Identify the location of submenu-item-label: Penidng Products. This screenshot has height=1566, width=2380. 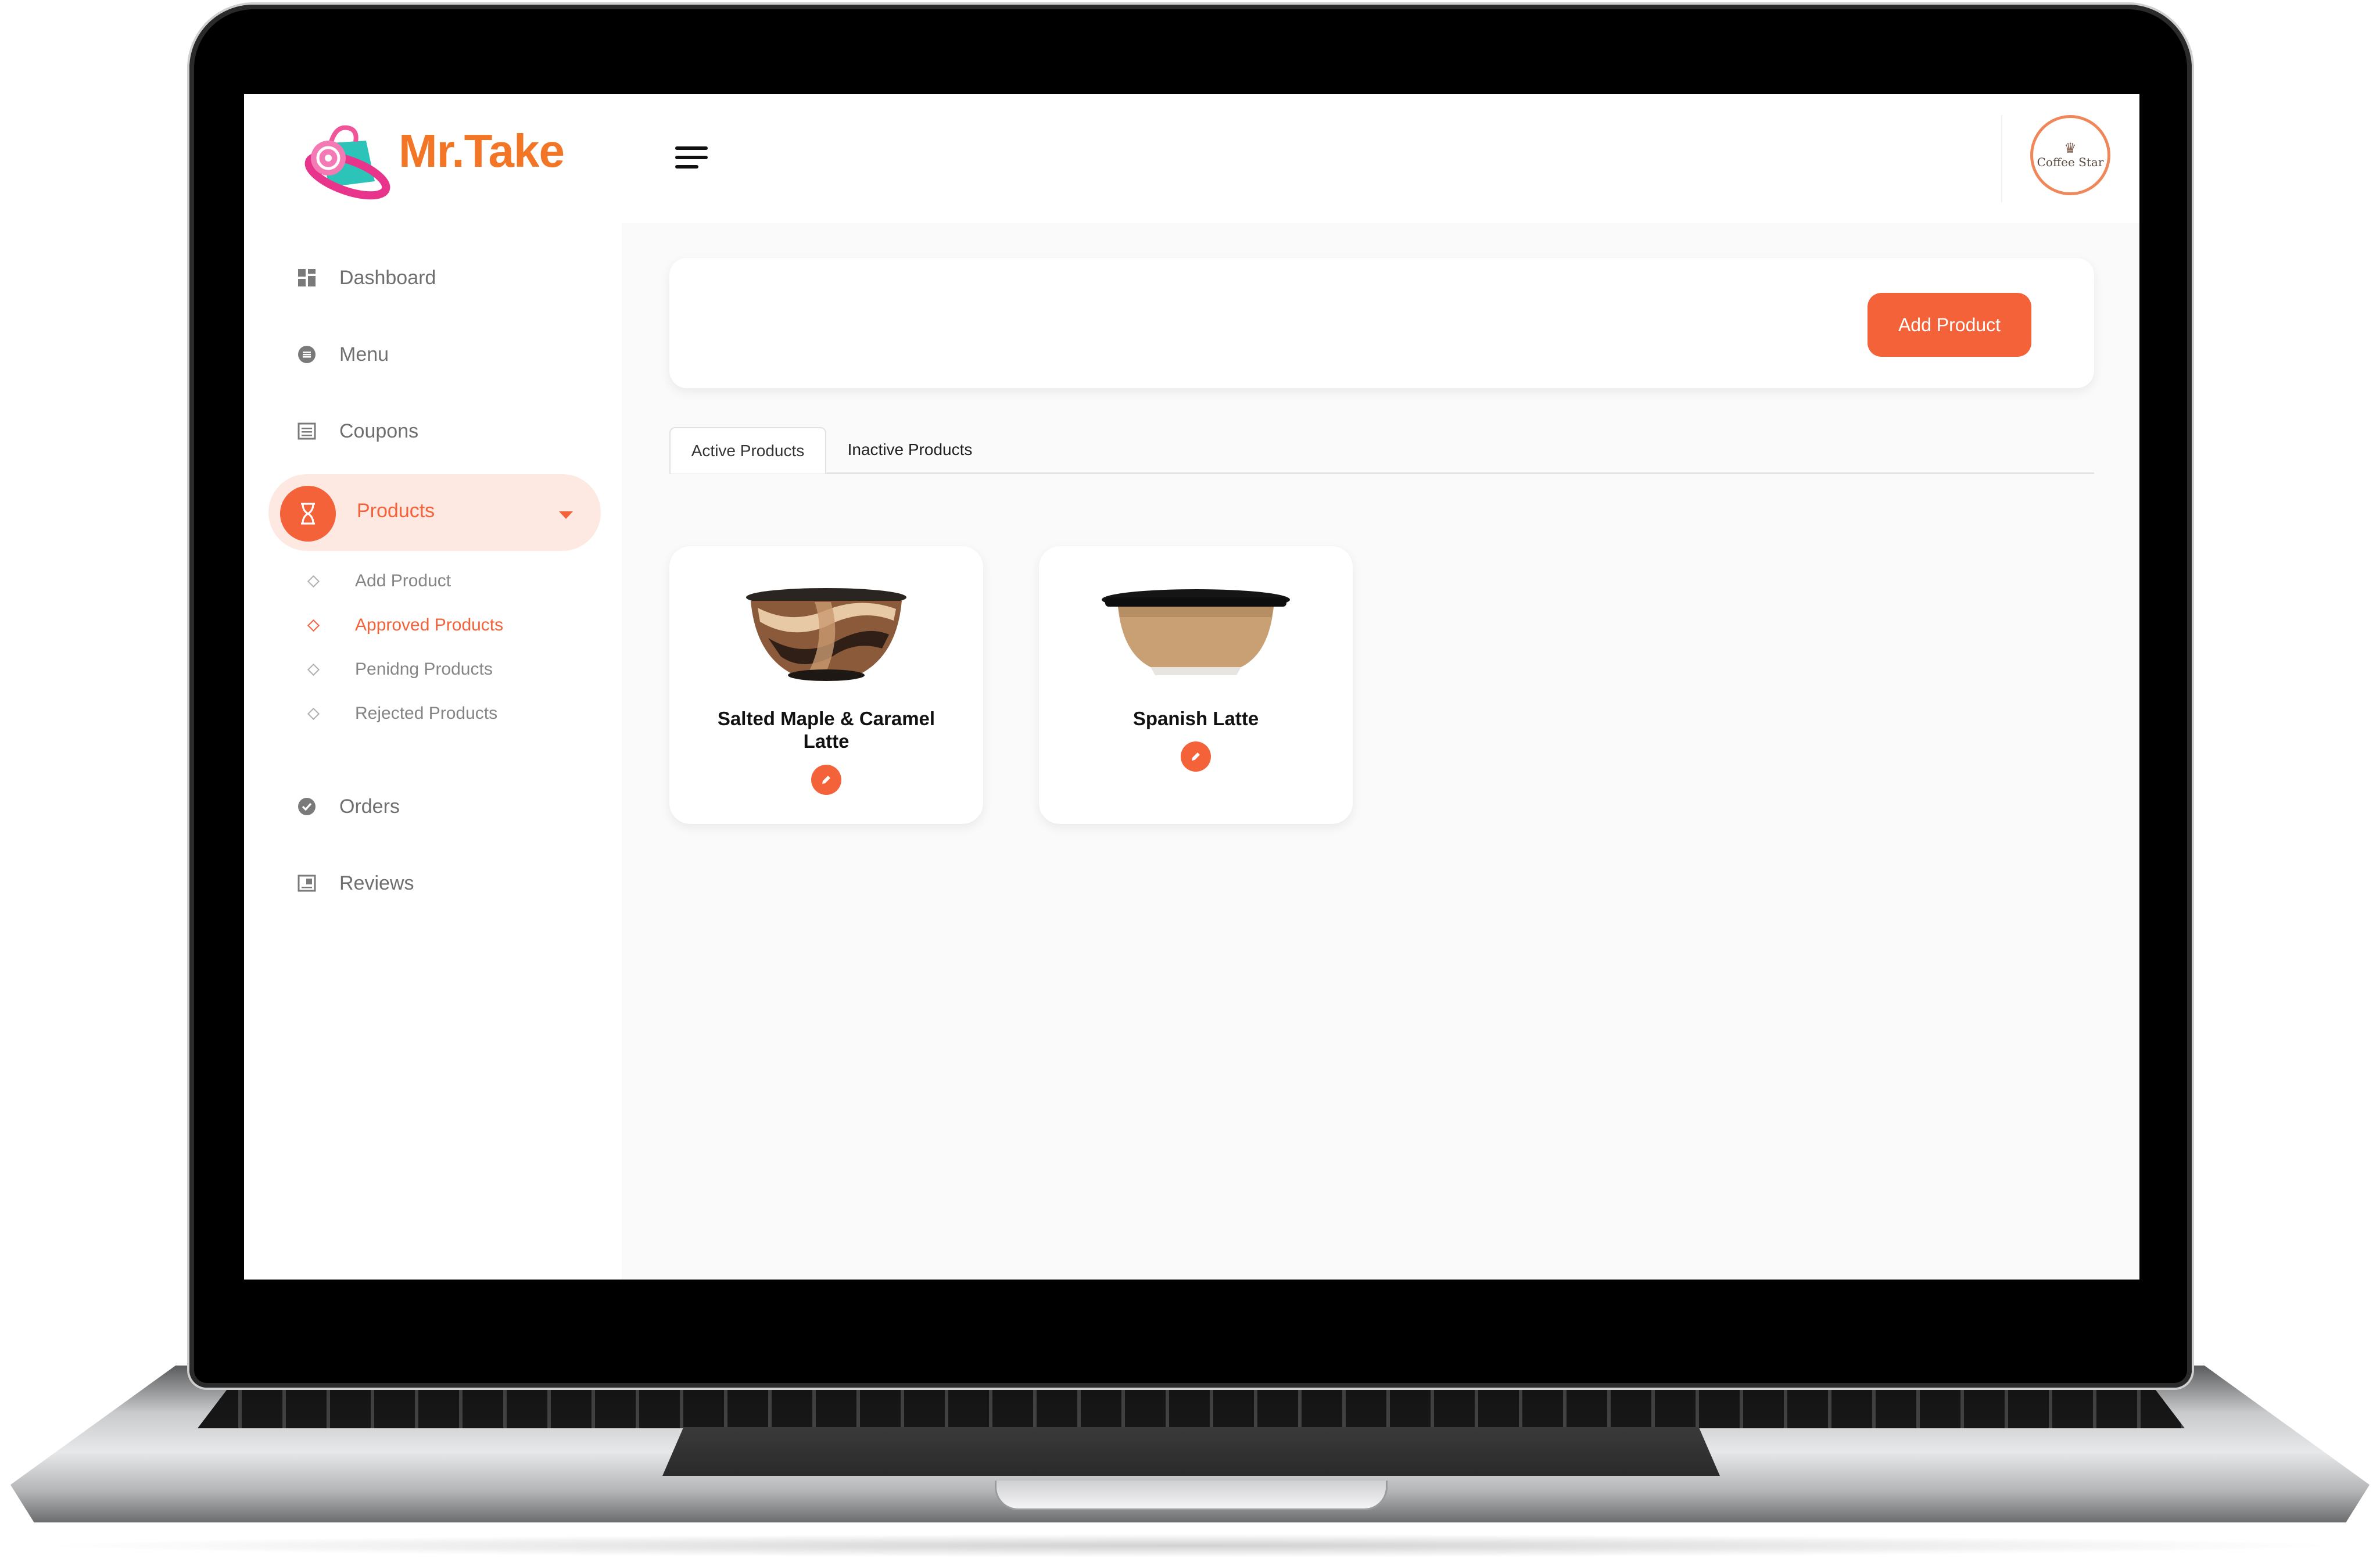
(424, 669).